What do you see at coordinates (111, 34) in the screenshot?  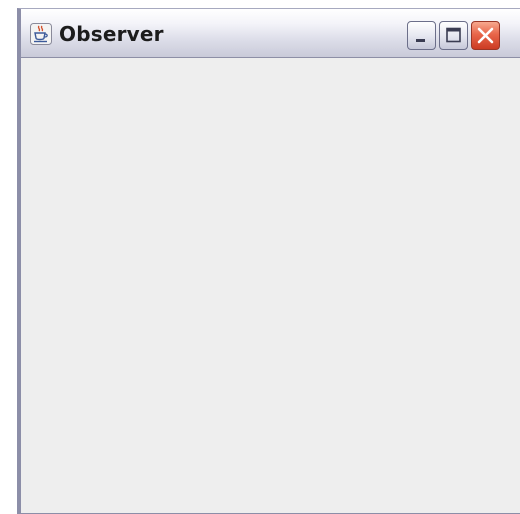 I see `window-title: Observer` at bounding box center [111, 34].